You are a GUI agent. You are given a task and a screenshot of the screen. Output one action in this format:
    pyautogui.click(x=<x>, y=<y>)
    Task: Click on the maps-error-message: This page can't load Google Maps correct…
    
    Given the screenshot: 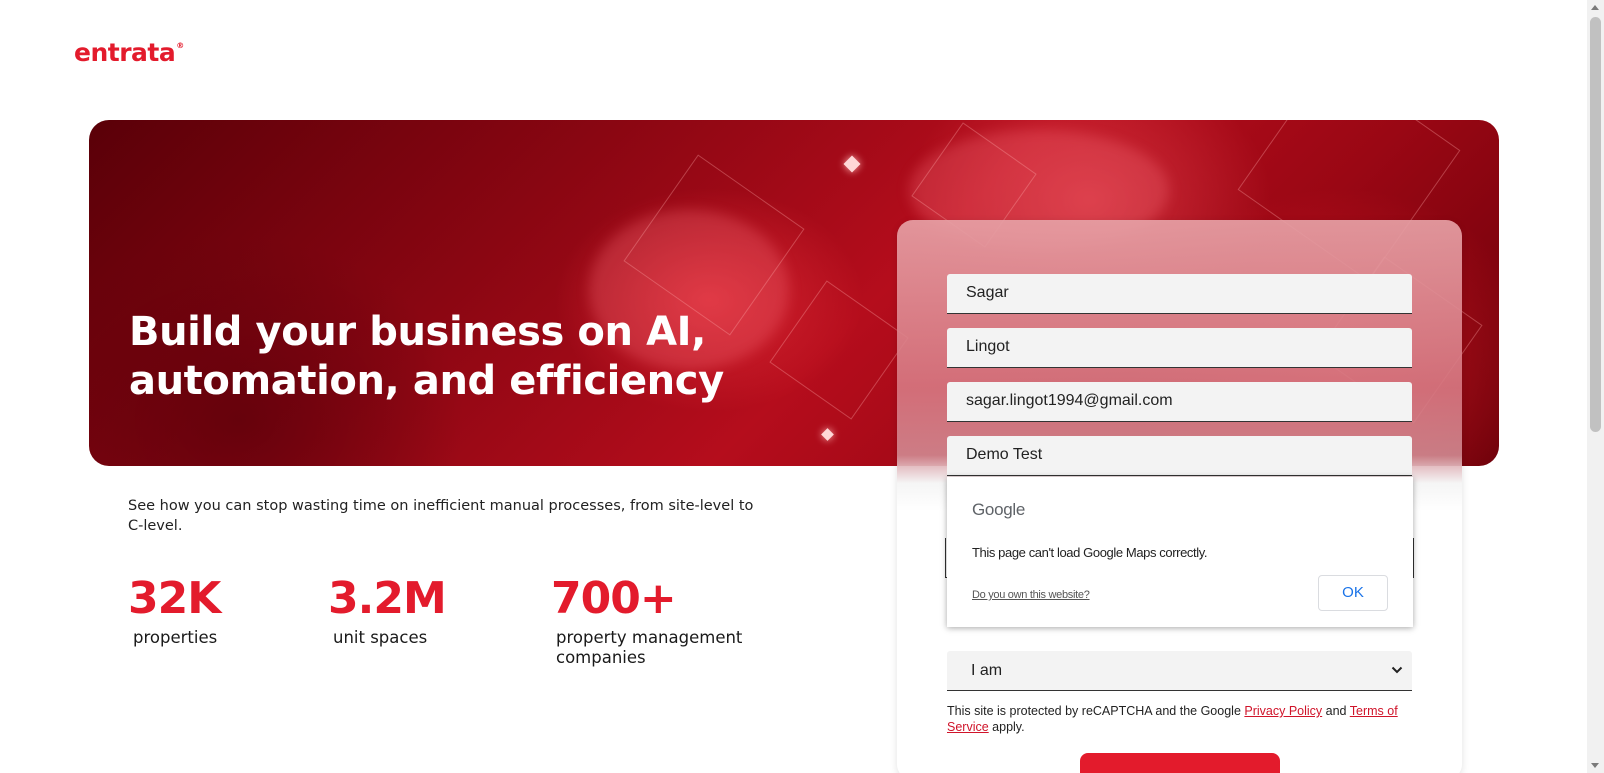 What is the action you would take?
    pyautogui.click(x=1090, y=552)
    